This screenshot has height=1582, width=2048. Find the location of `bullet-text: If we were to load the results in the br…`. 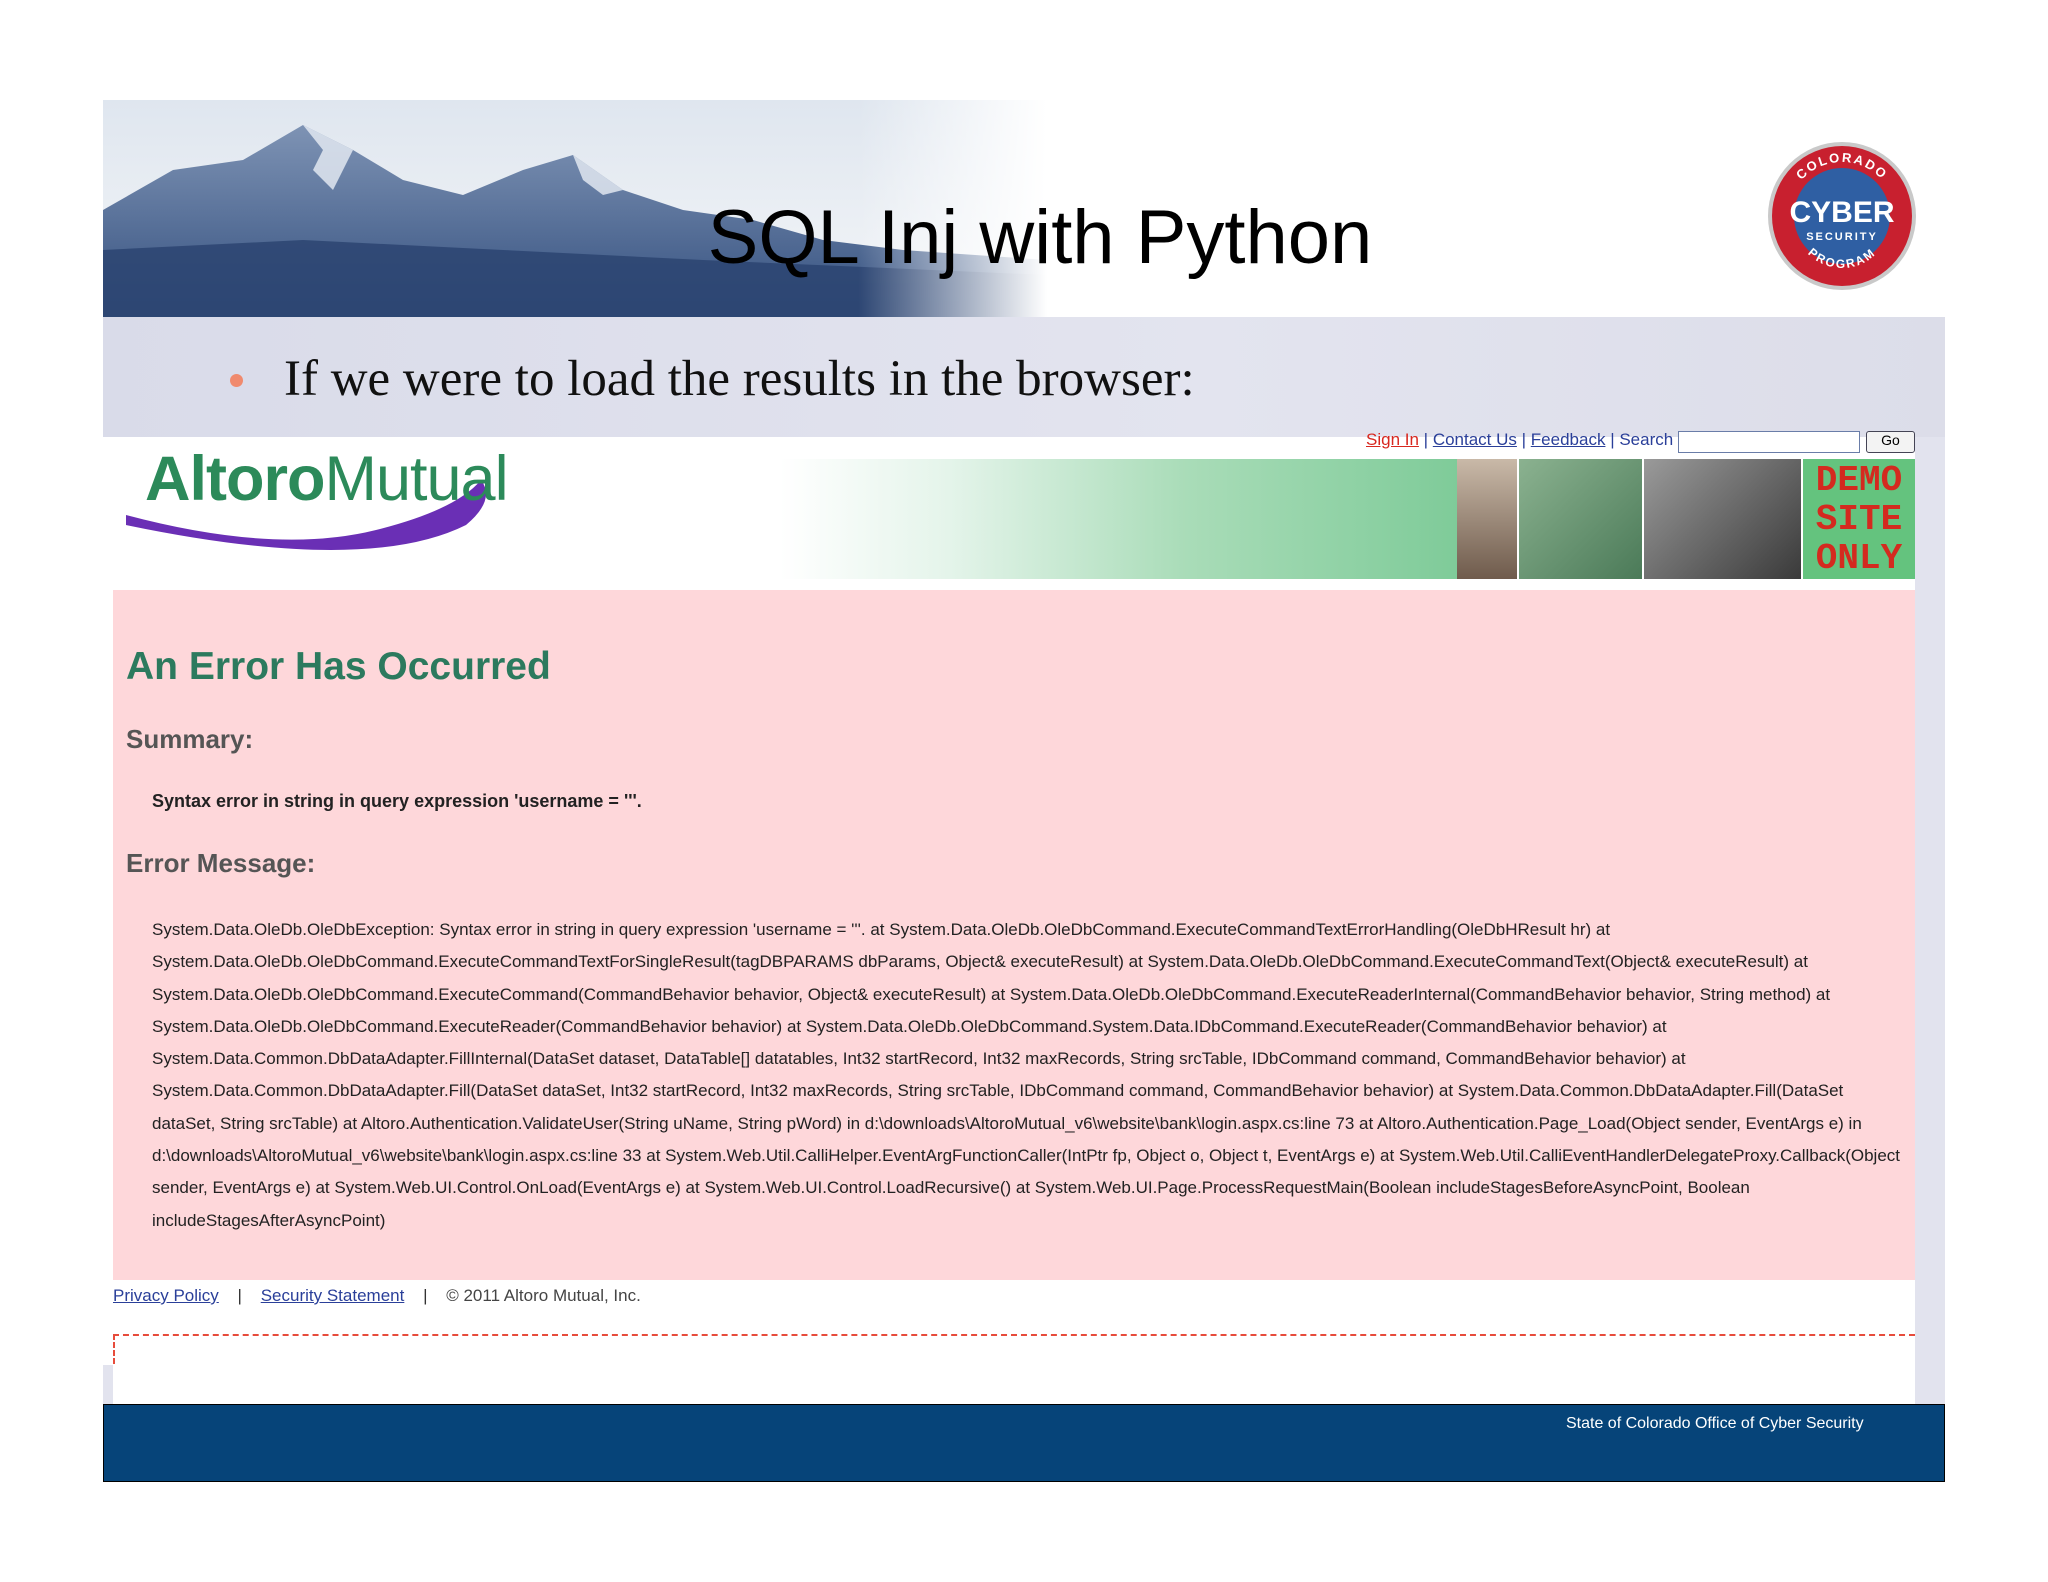

bullet-text: If we were to load the results in the br… is located at coordinates (739, 379).